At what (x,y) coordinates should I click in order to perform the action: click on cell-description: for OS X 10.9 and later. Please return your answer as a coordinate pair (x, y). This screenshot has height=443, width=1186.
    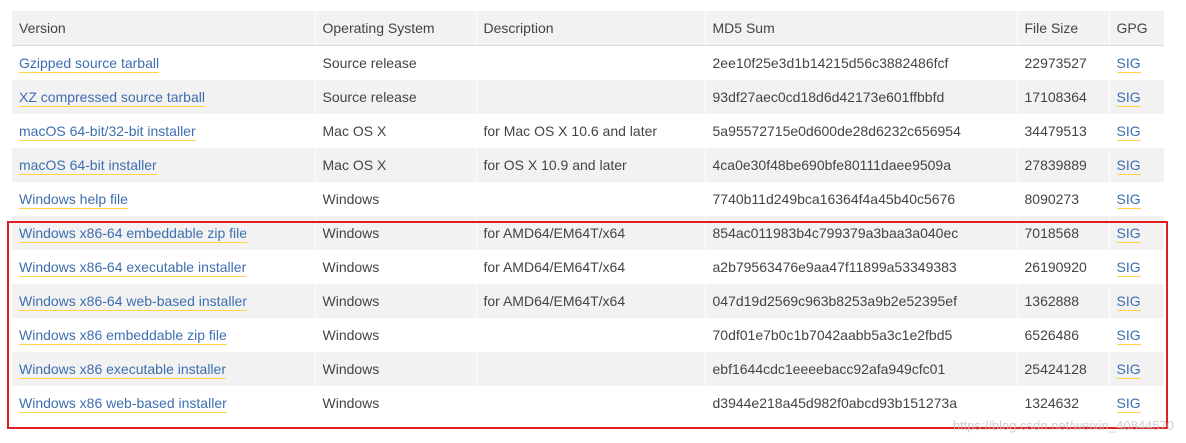
    Looking at the image, I should click on (591, 165).